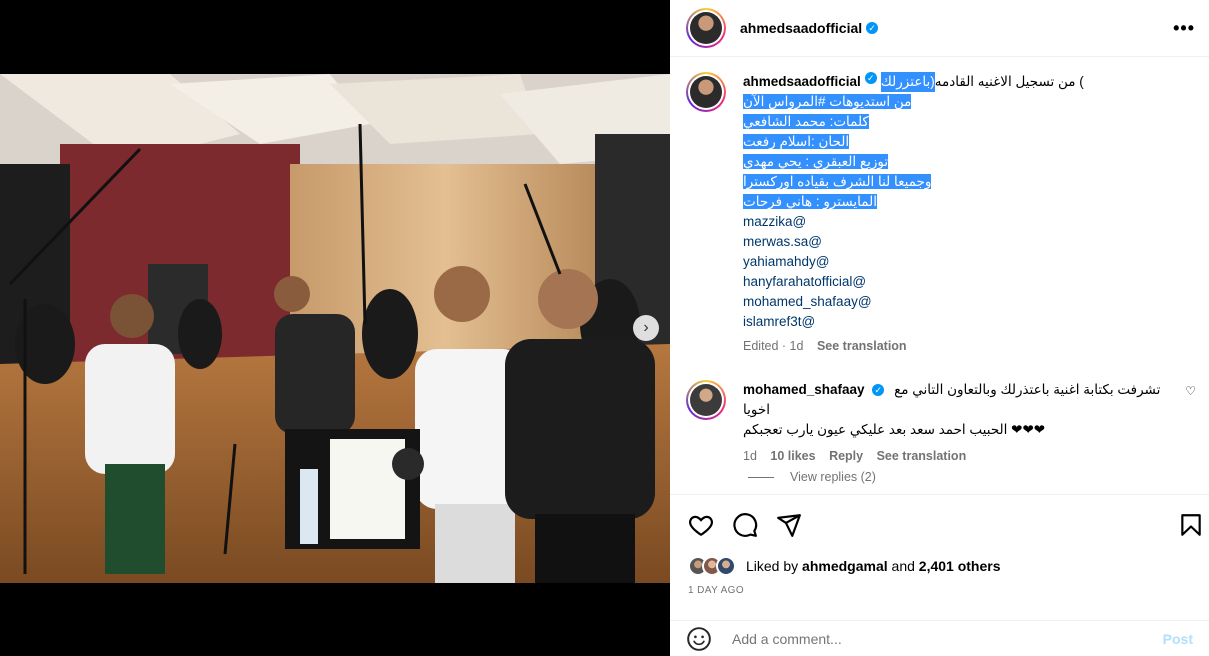 The image size is (1209, 656). I want to click on author-username: ahmedsaadofficial, so click(801, 28).